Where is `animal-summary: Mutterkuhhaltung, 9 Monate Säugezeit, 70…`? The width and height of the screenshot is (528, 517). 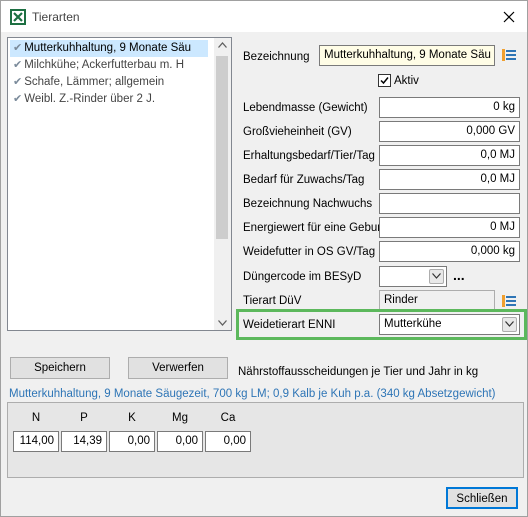 animal-summary: Mutterkuhhaltung, 9 Monate Säugezeit, 70… is located at coordinates (252, 394).